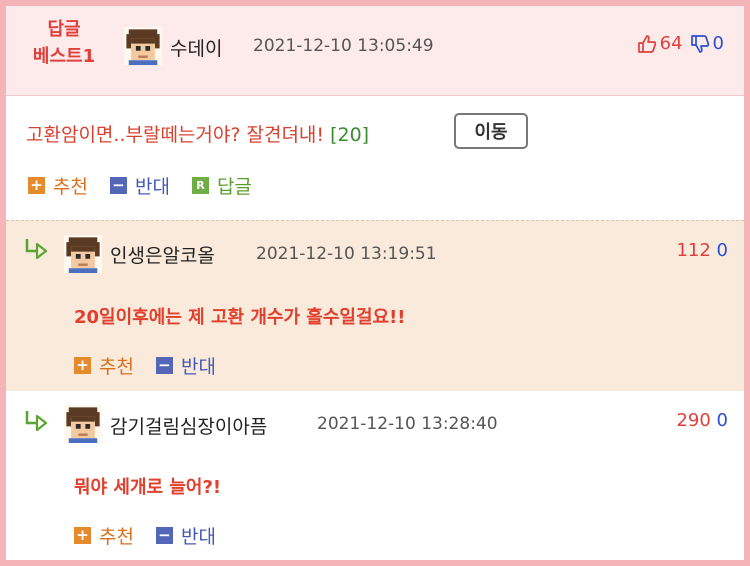 Image resolution: width=750 pixels, height=566 pixels. I want to click on upvote-count: 290, so click(693, 420).